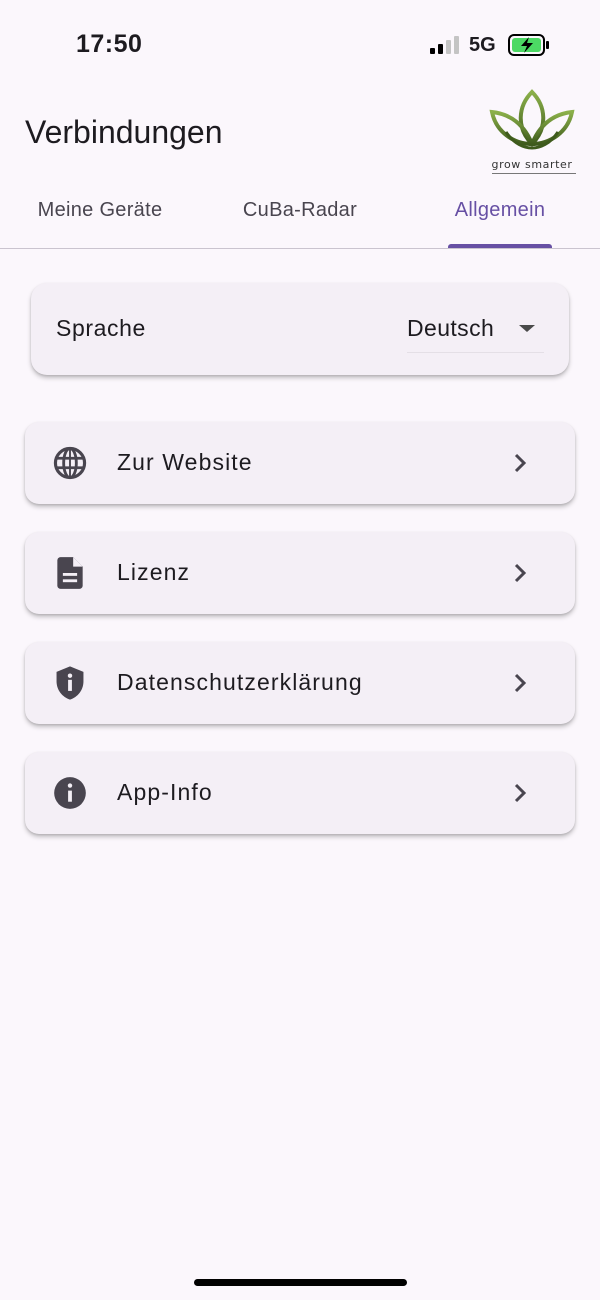 The width and height of the screenshot is (600, 1300). I want to click on language-selected-value: Deutsch, so click(451, 328).